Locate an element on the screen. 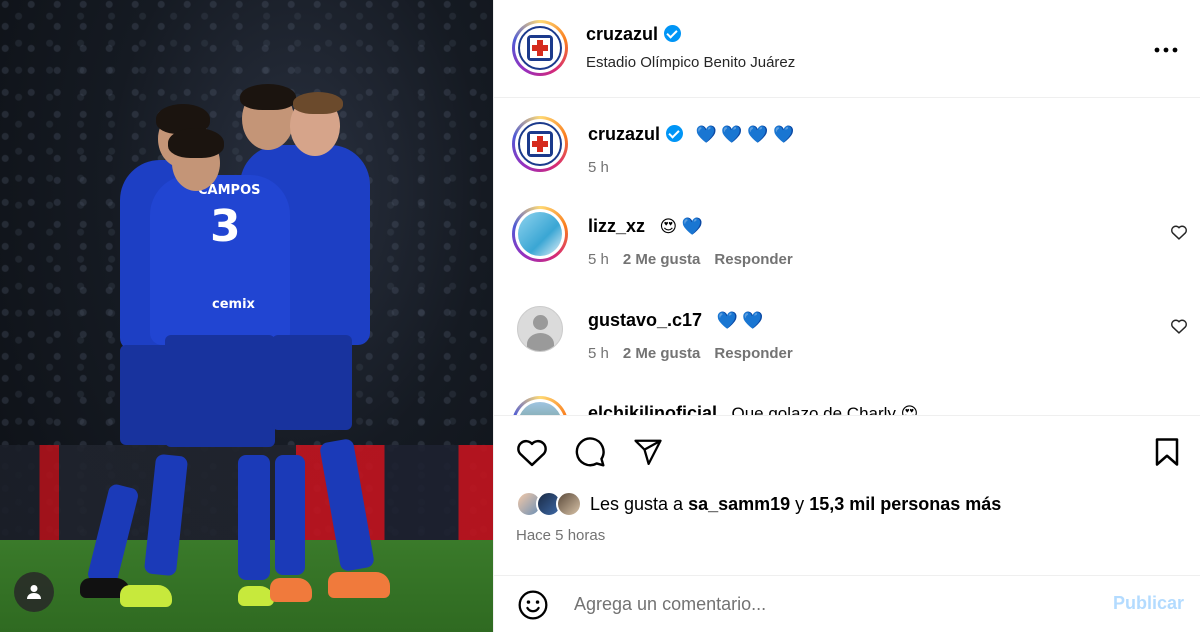 The image size is (1200, 632). caption-author-avatar is located at coordinates (540, 144).